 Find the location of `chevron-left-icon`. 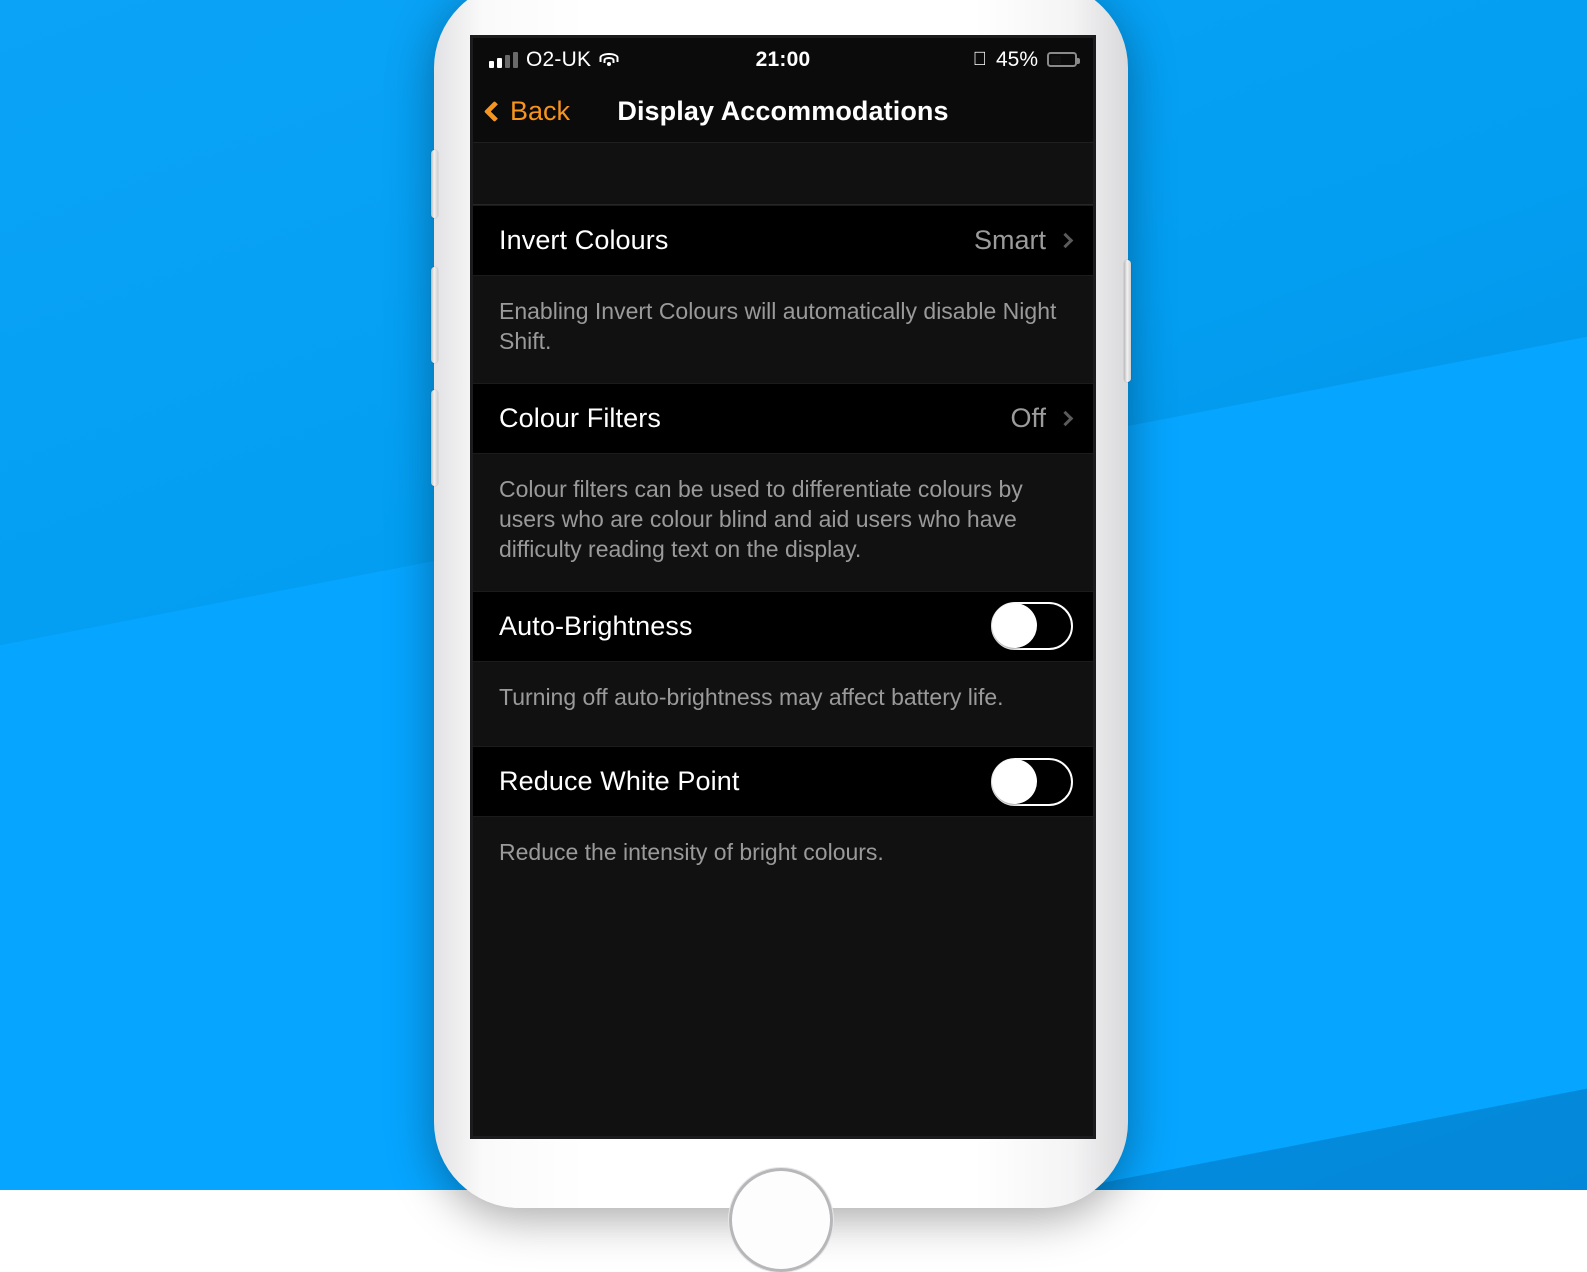

chevron-left-icon is located at coordinates (494, 111).